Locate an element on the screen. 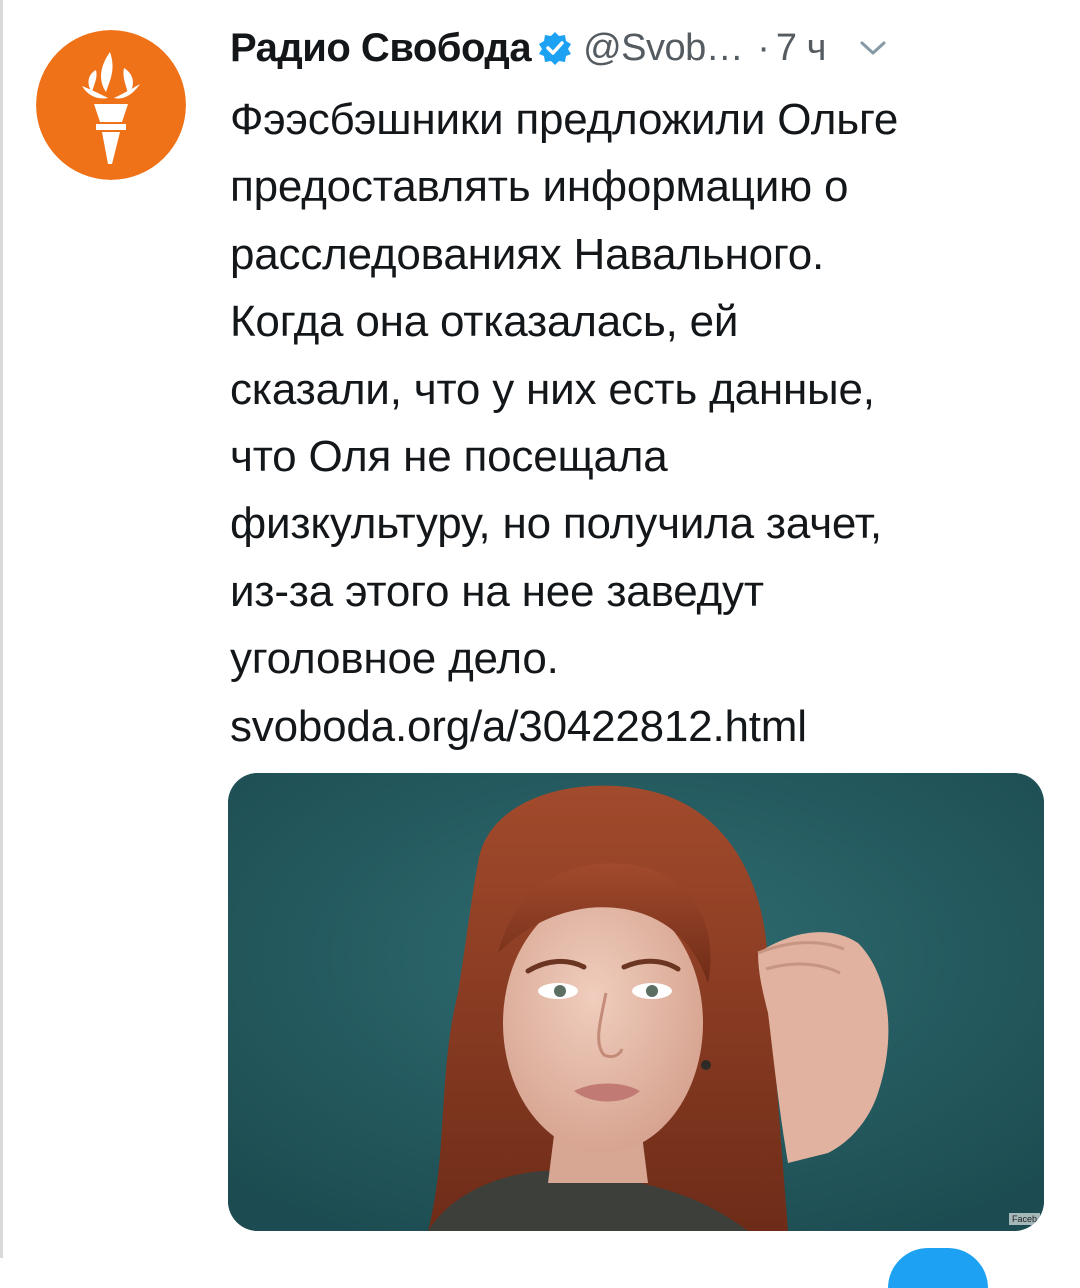  media-watermark: Faceb is located at coordinates (1024, 1219).